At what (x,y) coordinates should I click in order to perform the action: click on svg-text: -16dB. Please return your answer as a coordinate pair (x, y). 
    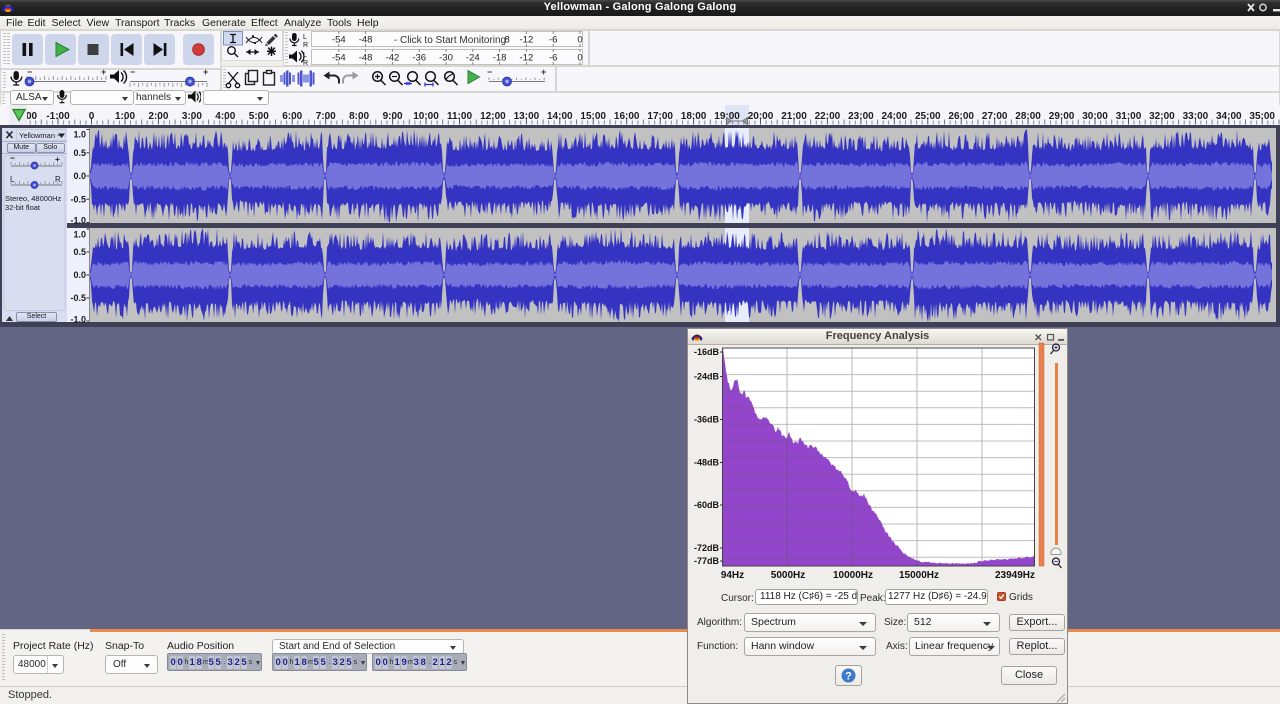
    Looking at the image, I should click on (707, 352).